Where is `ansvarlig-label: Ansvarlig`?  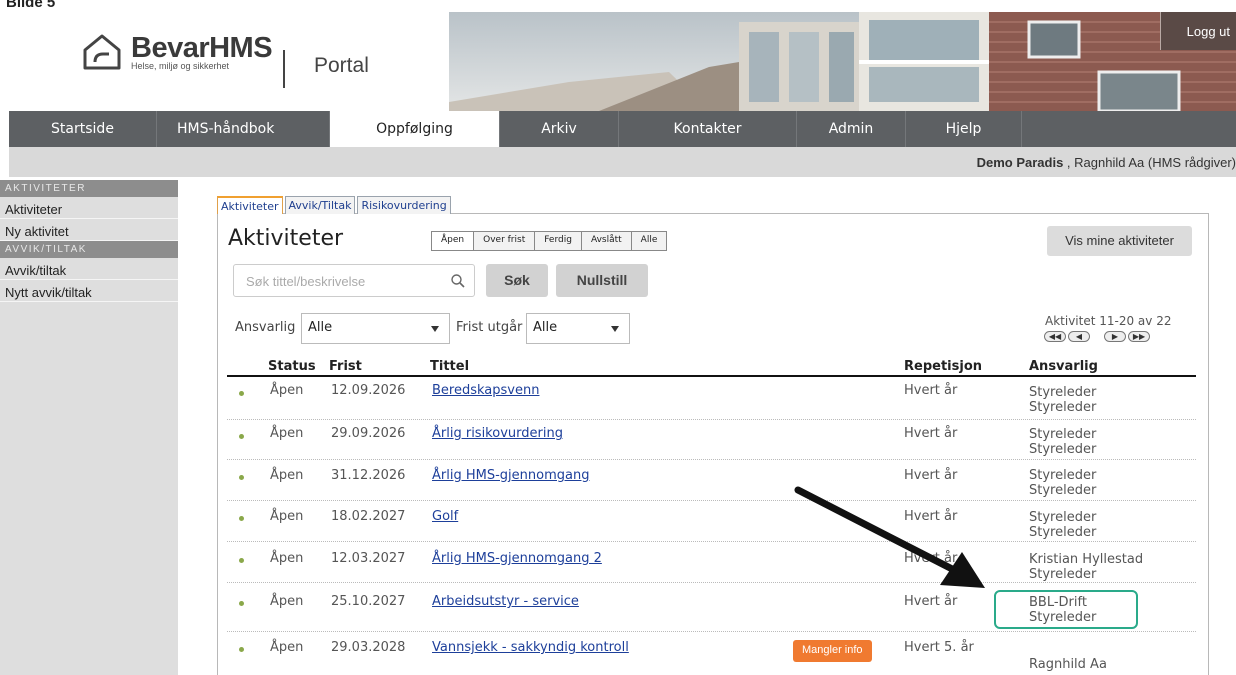
ansvarlig-label: Ansvarlig is located at coordinates (265, 327).